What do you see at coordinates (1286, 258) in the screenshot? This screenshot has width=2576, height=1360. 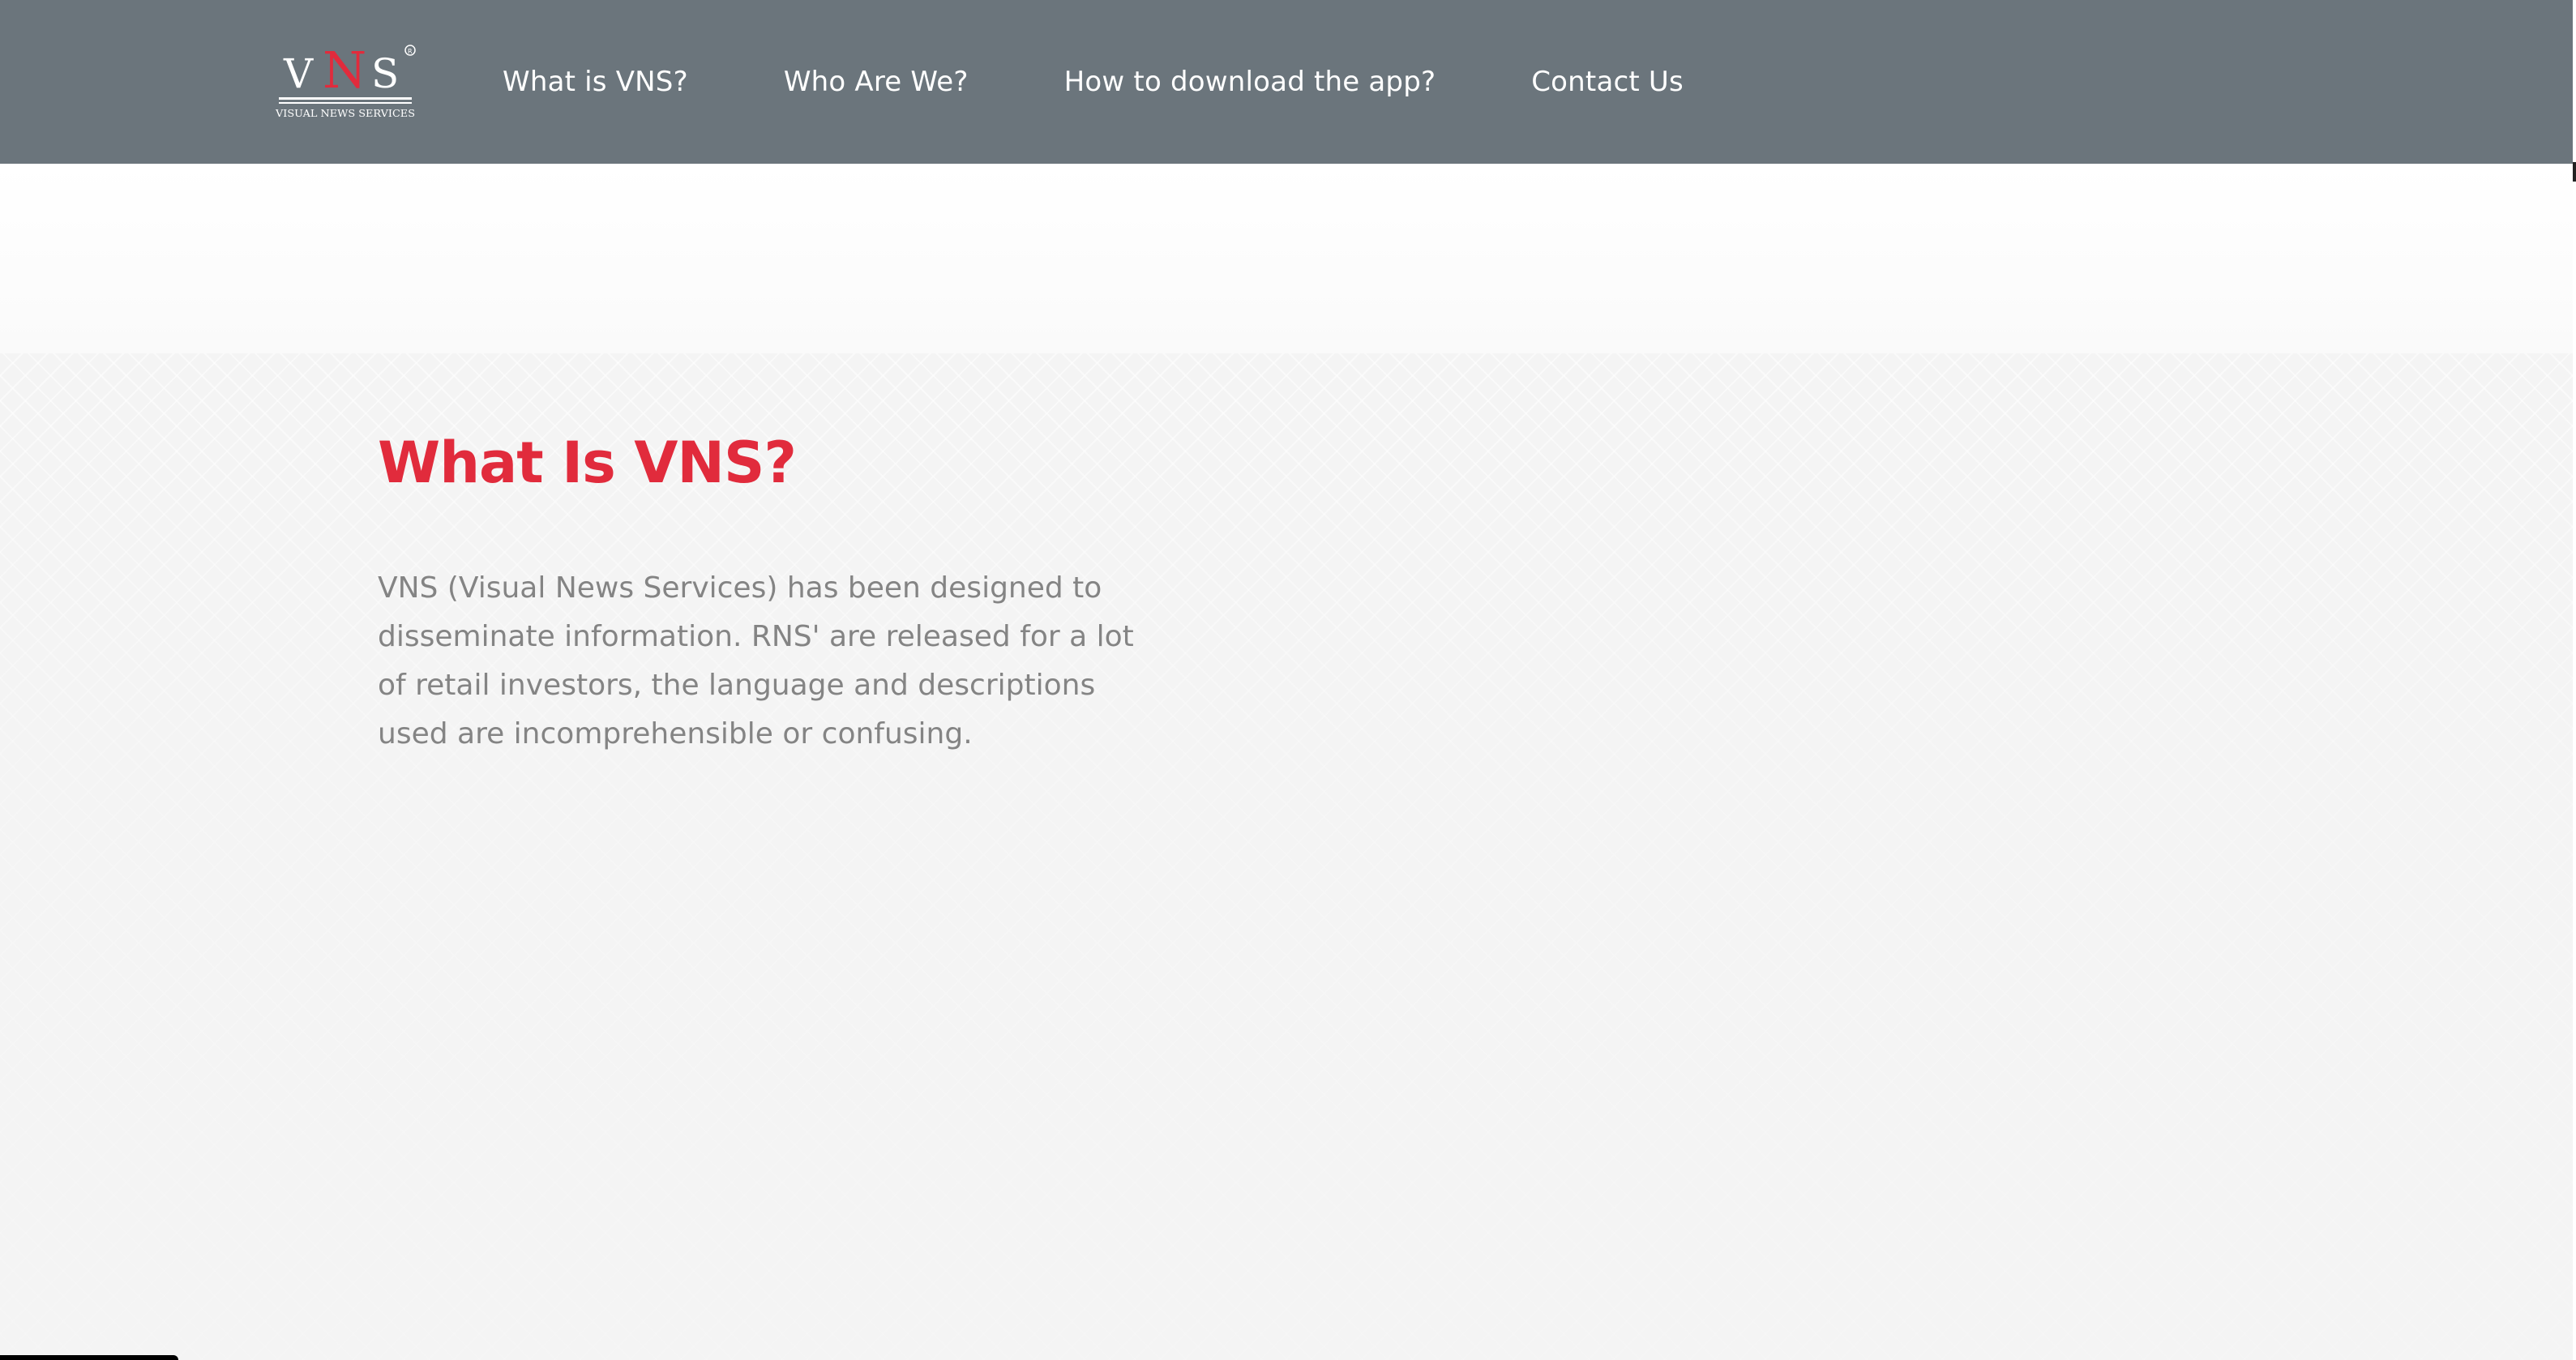 I see `header-spacer` at bounding box center [1286, 258].